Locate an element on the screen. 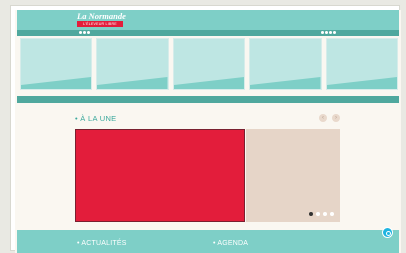 The height and width of the screenshot is (253, 406). chat-icon is located at coordinates (387, 232).